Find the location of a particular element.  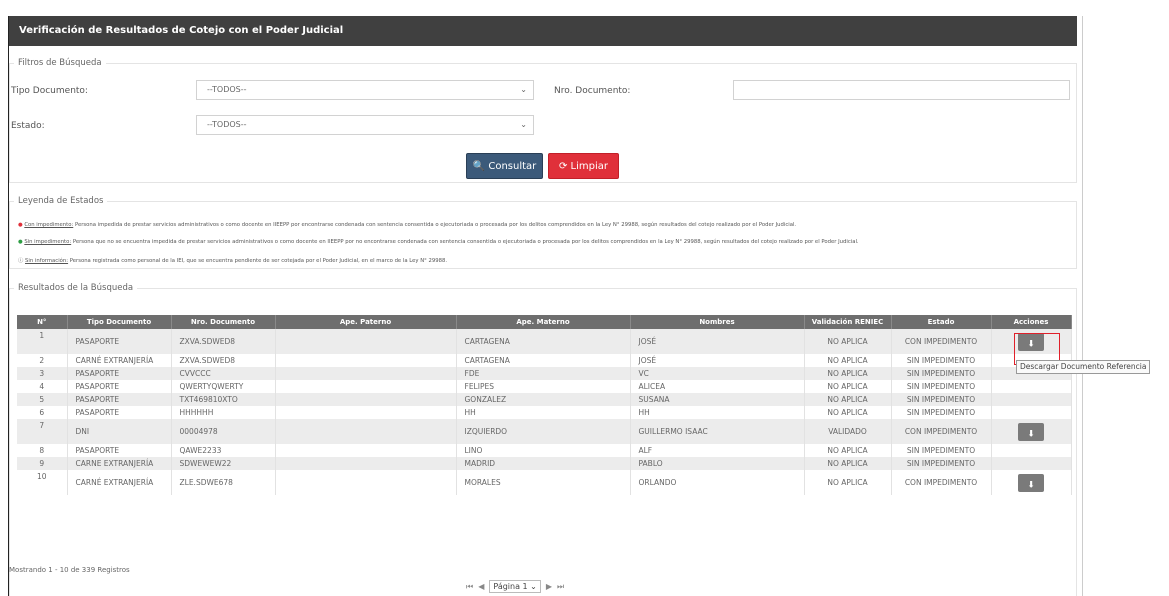

cell-nro: QAWE2233 is located at coordinates (223, 450).